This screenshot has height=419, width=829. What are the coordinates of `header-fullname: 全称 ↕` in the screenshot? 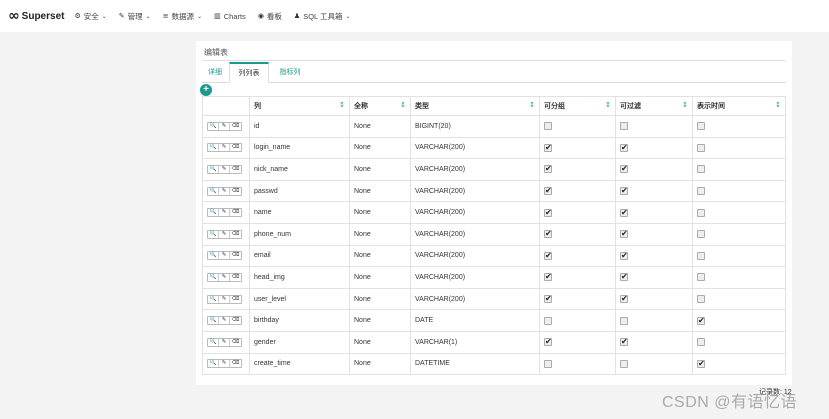 It's located at (380, 106).